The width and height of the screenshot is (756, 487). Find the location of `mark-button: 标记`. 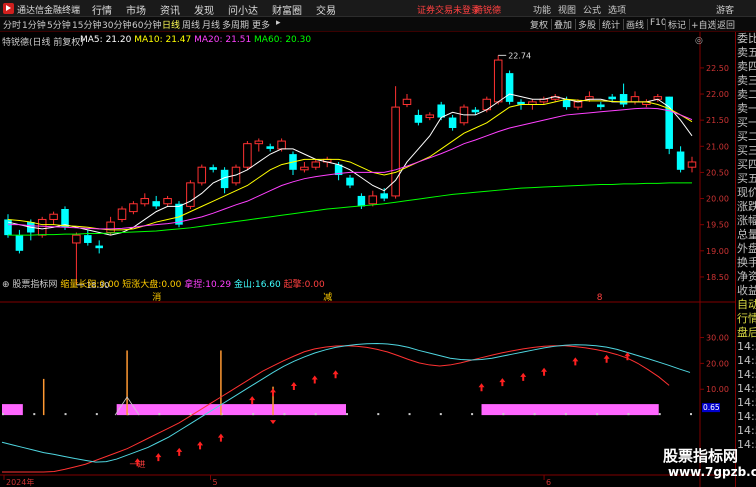

mark-button: 标记 is located at coordinates (677, 24).